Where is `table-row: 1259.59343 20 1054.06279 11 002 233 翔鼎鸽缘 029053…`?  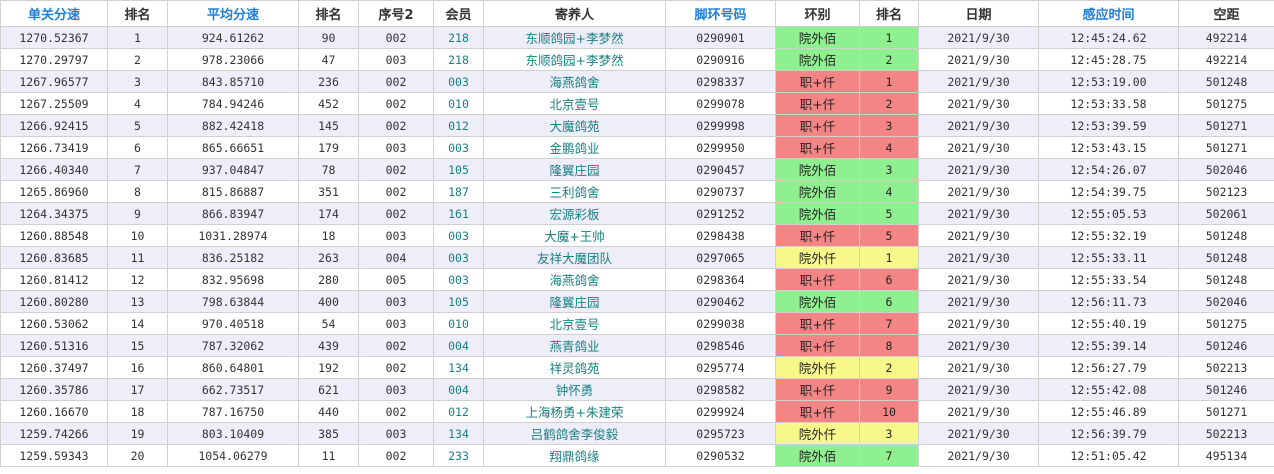 table-row: 1259.59343 20 1054.06279 11 002 233 翔鼎鸽缘 029053… is located at coordinates (637, 455).